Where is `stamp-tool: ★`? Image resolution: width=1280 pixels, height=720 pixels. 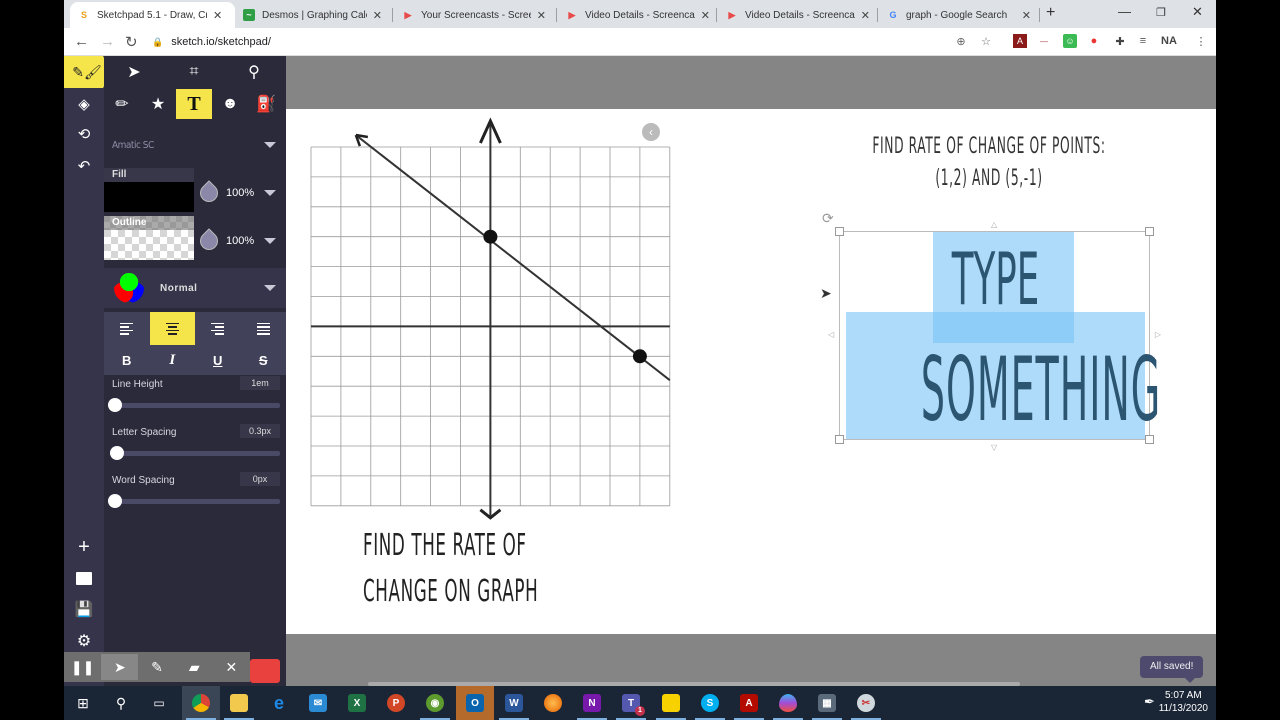 stamp-tool: ★ is located at coordinates (158, 104).